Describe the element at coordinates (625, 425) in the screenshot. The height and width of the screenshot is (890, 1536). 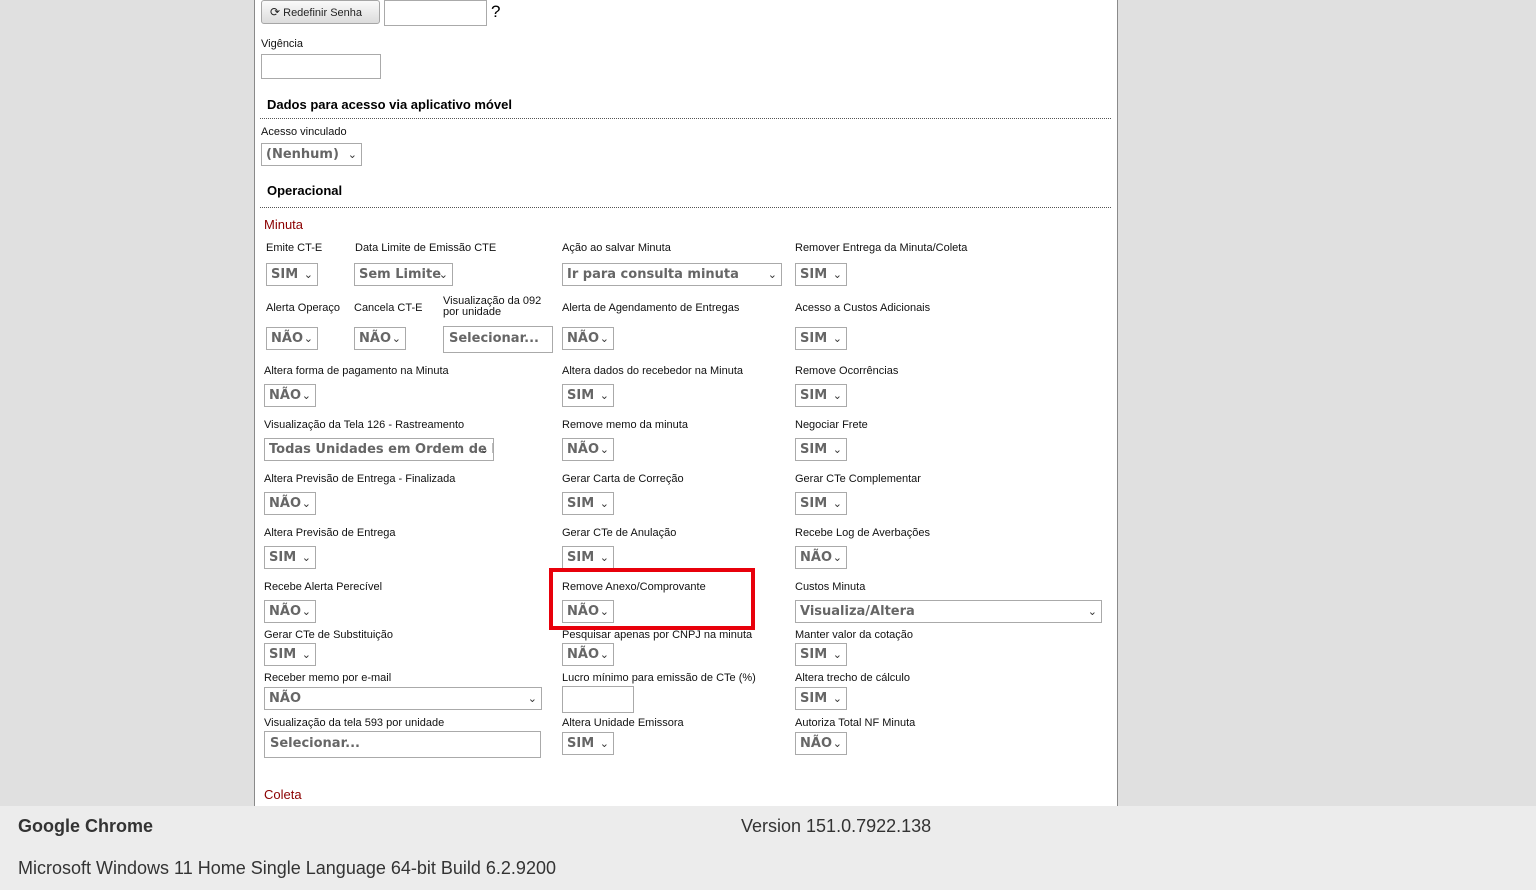
I see `remove-memo-label: Remove memo da minuta` at that location.